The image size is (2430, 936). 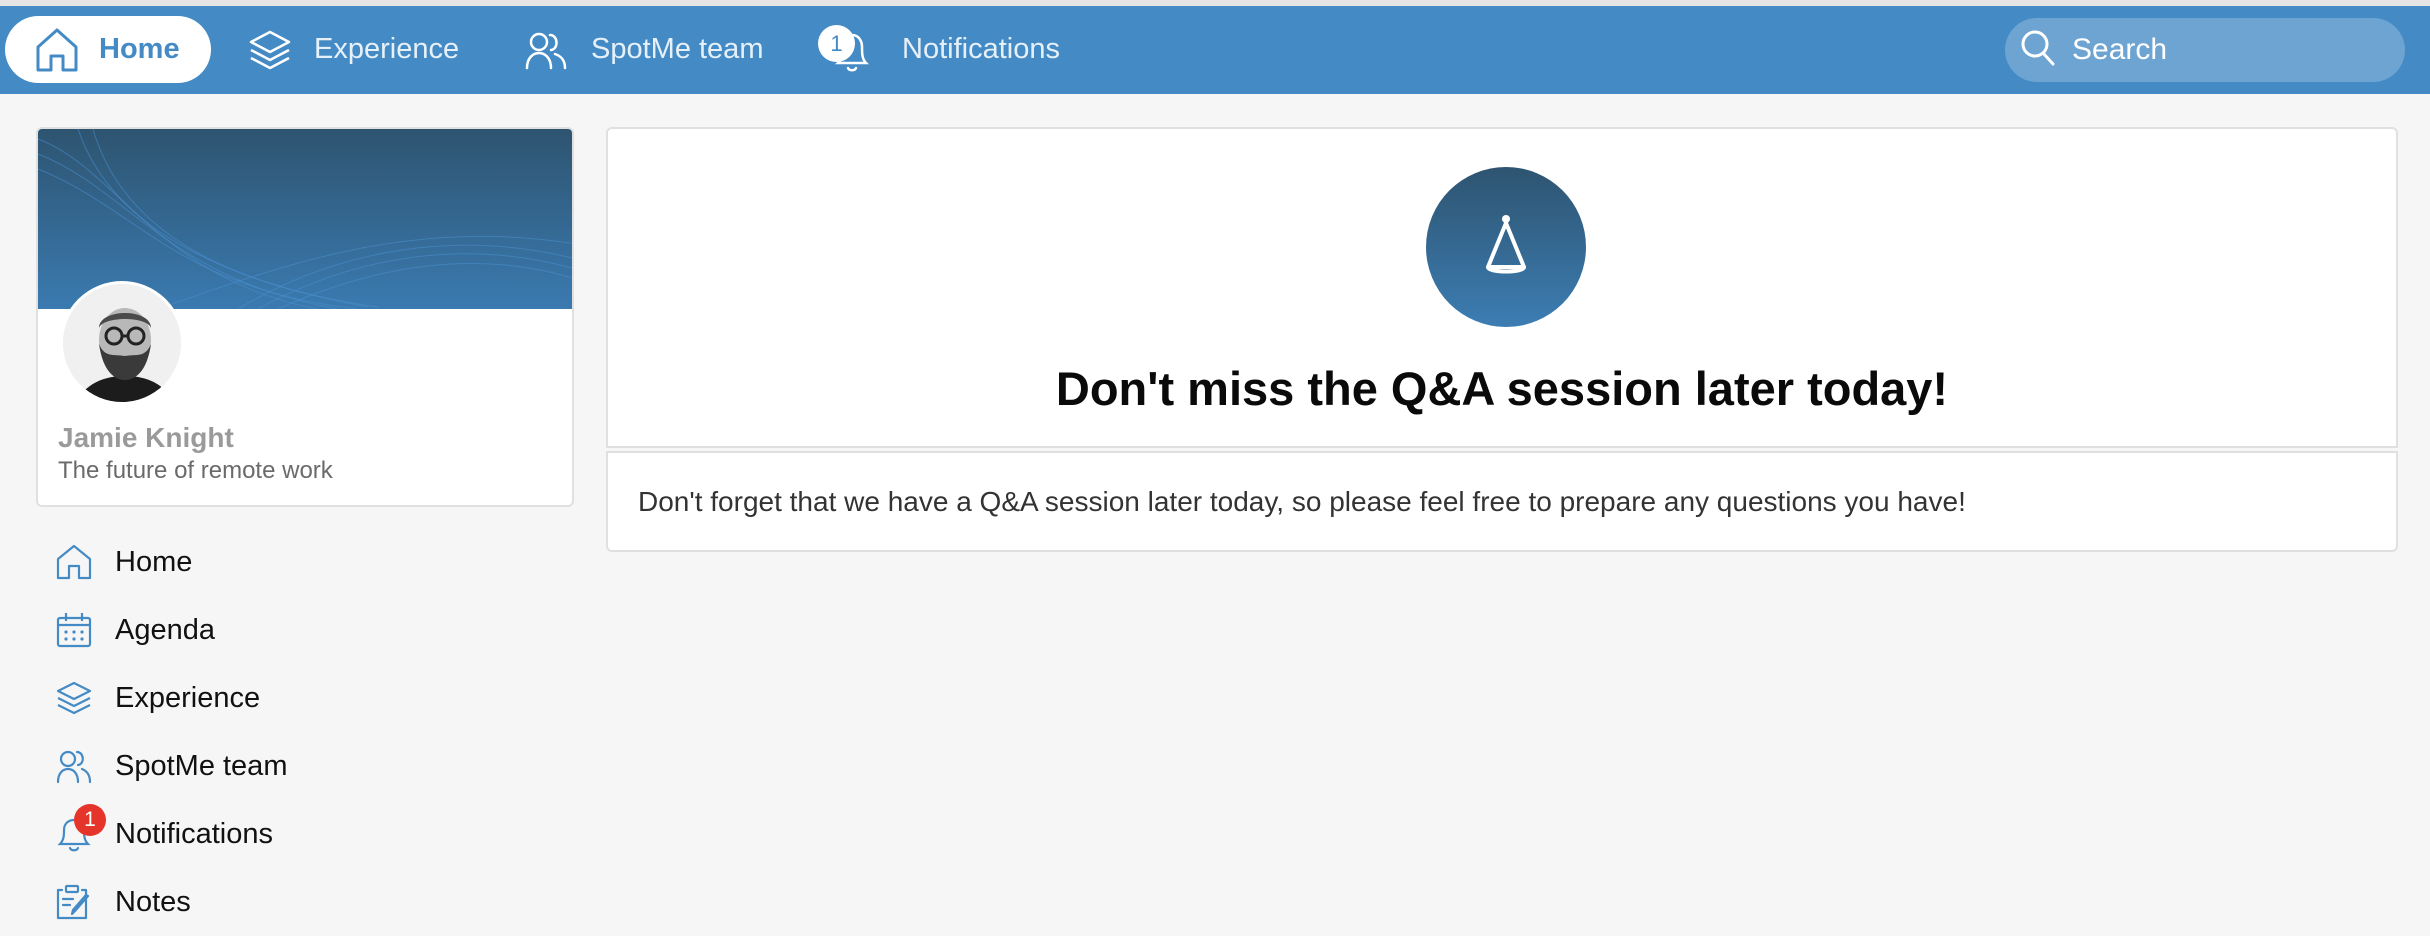 I want to click on search-box, so click(x=2205, y=50).